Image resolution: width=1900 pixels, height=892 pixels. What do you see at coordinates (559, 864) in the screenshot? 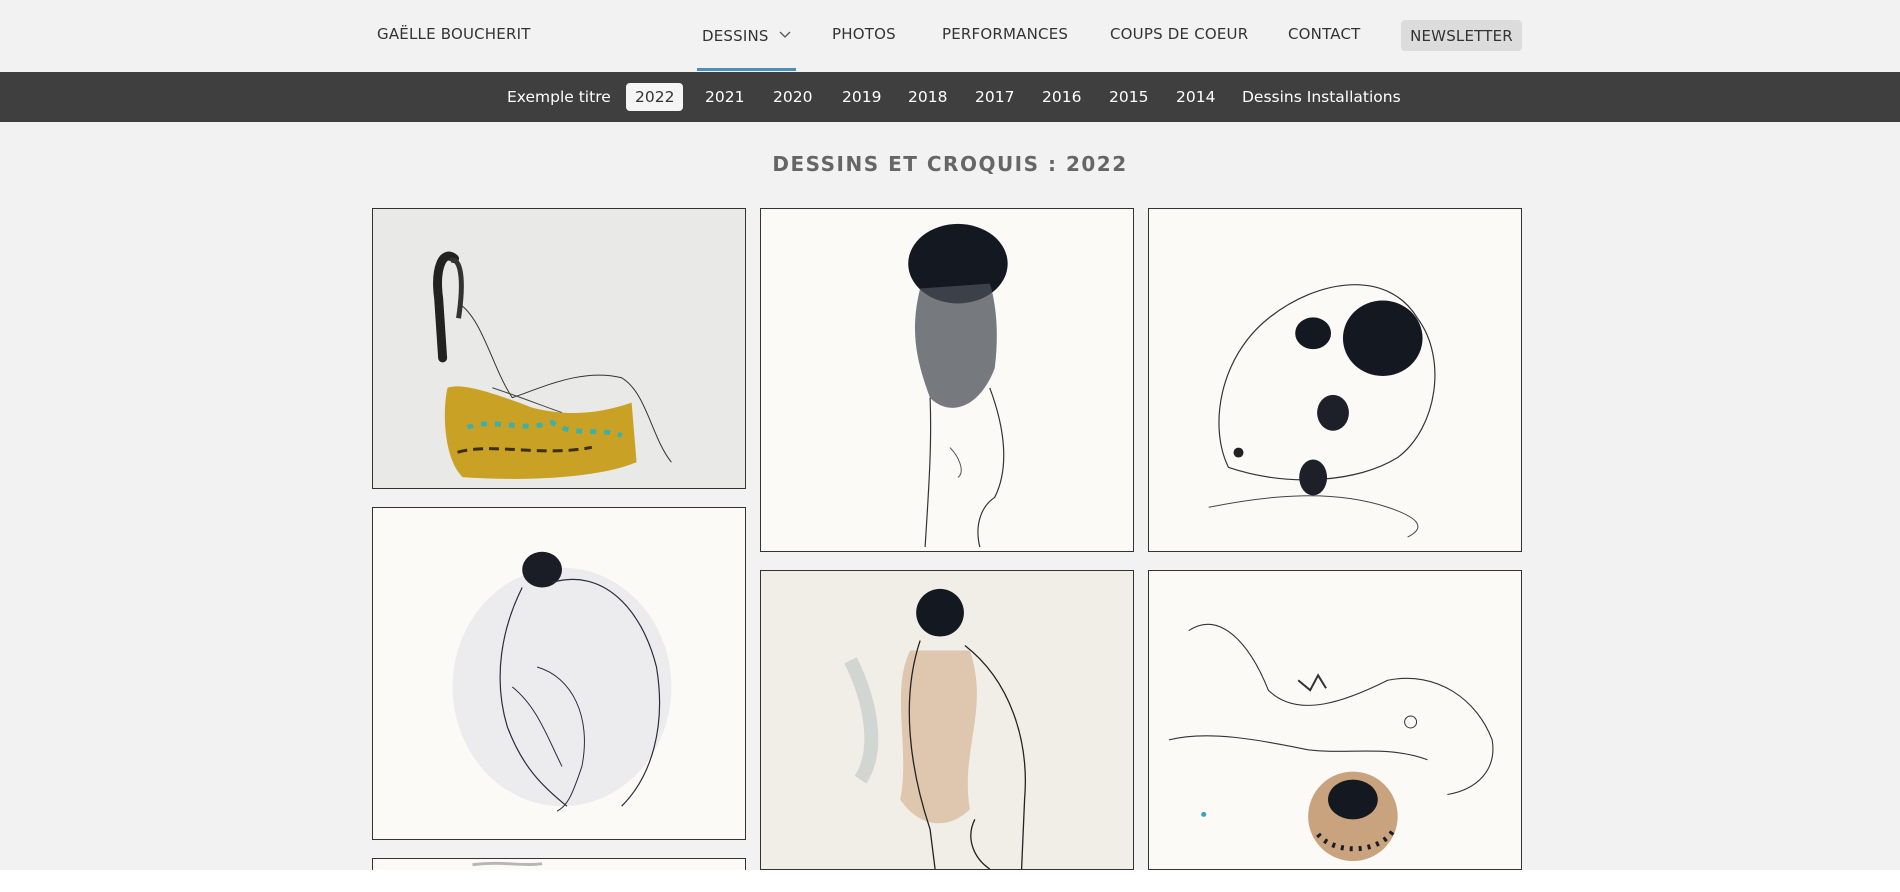
I see `gallery-image-partial` at bounding box center [559, 864].